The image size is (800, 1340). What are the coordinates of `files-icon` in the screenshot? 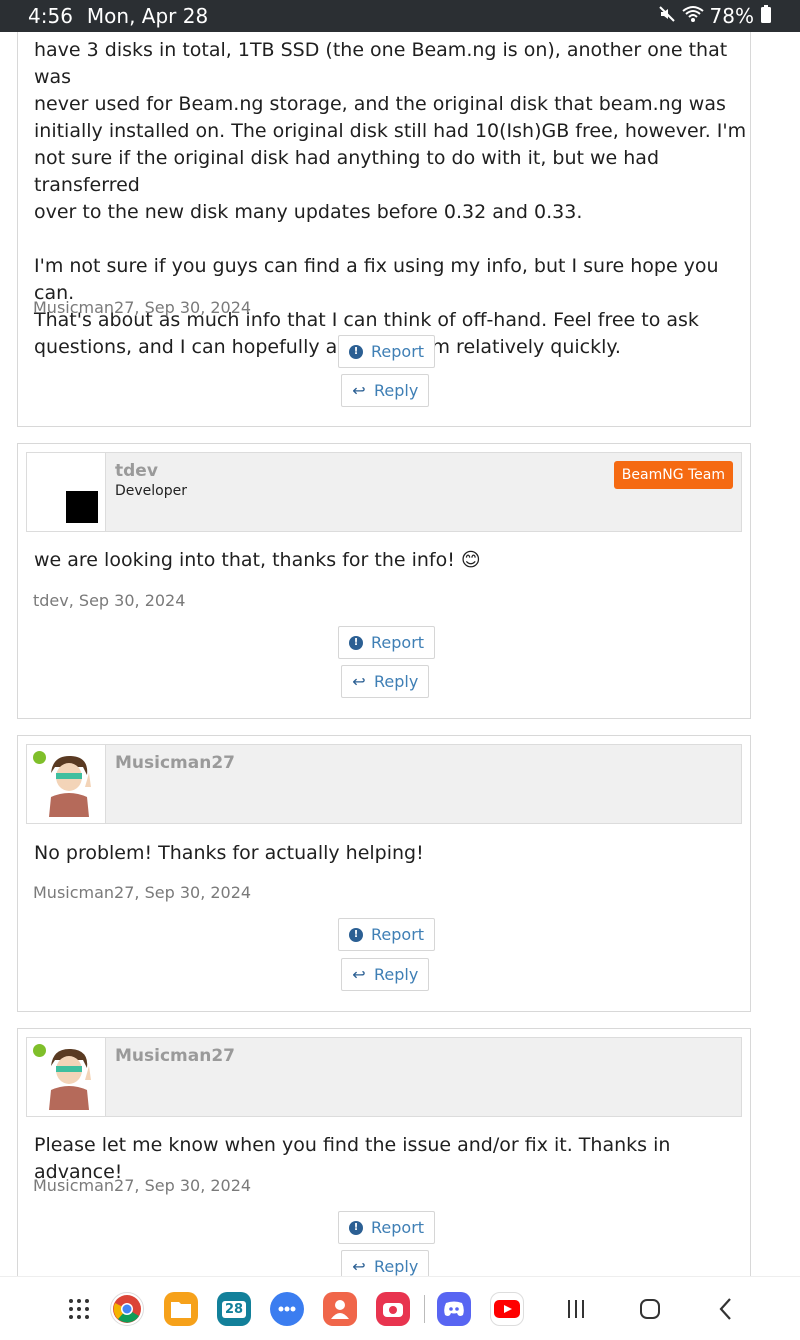 It's located at (181, 1309).